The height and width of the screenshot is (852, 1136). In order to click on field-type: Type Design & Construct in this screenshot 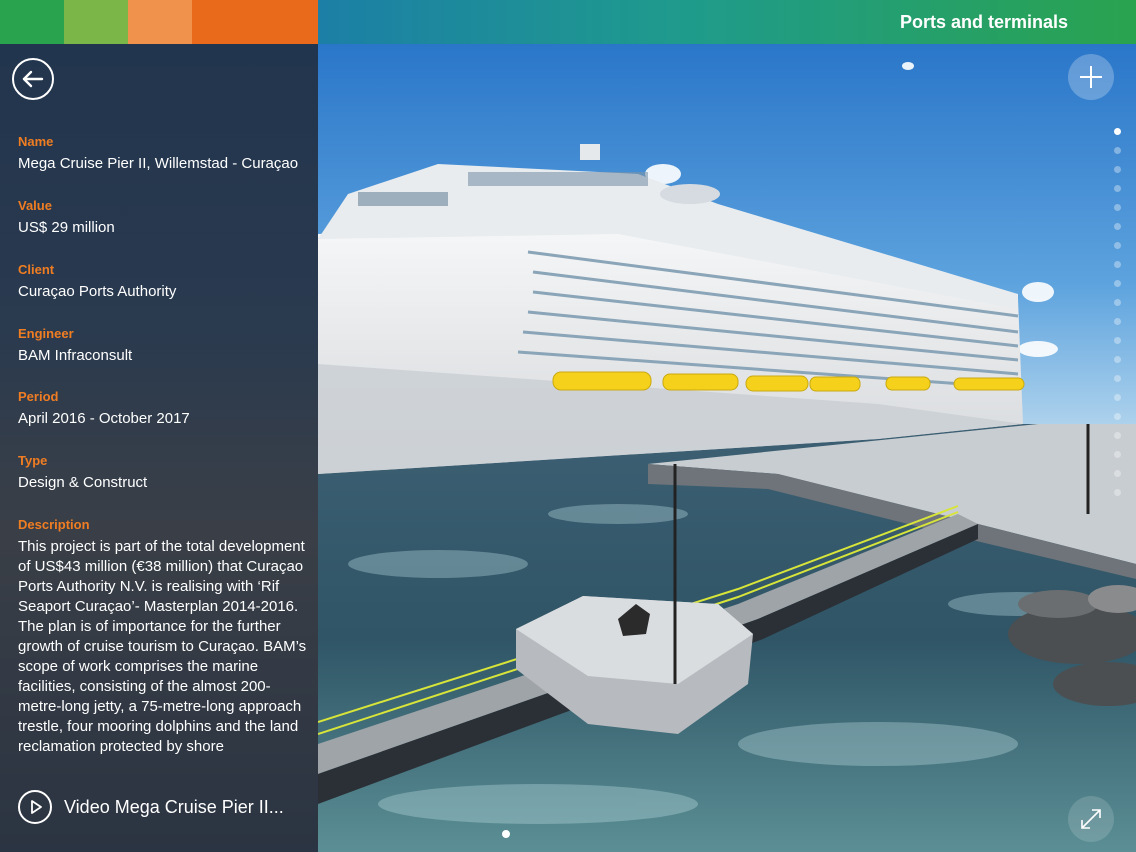, I will do `click(163, 473)`.